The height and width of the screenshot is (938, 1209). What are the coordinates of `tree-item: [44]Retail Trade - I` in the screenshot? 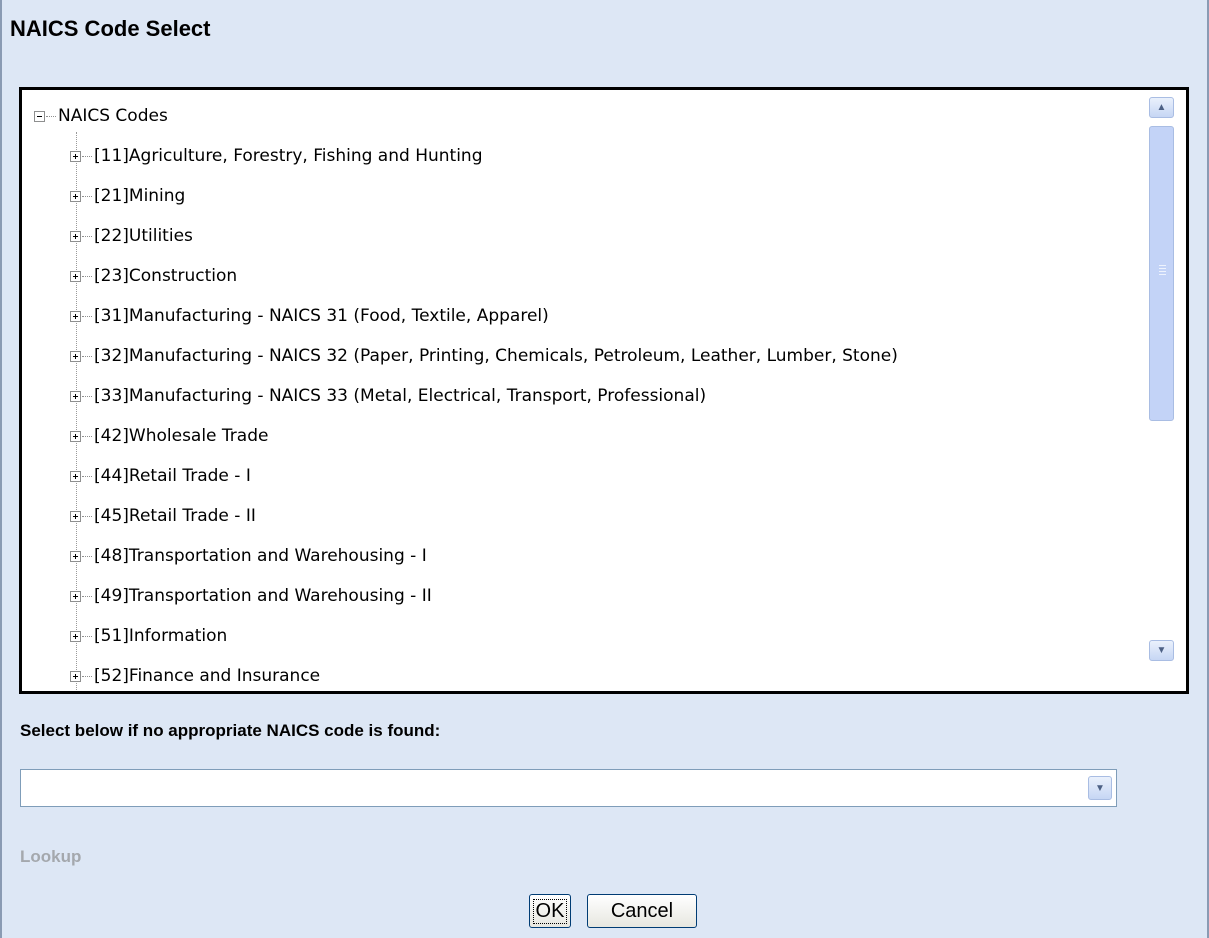 It's located at (160, 476).